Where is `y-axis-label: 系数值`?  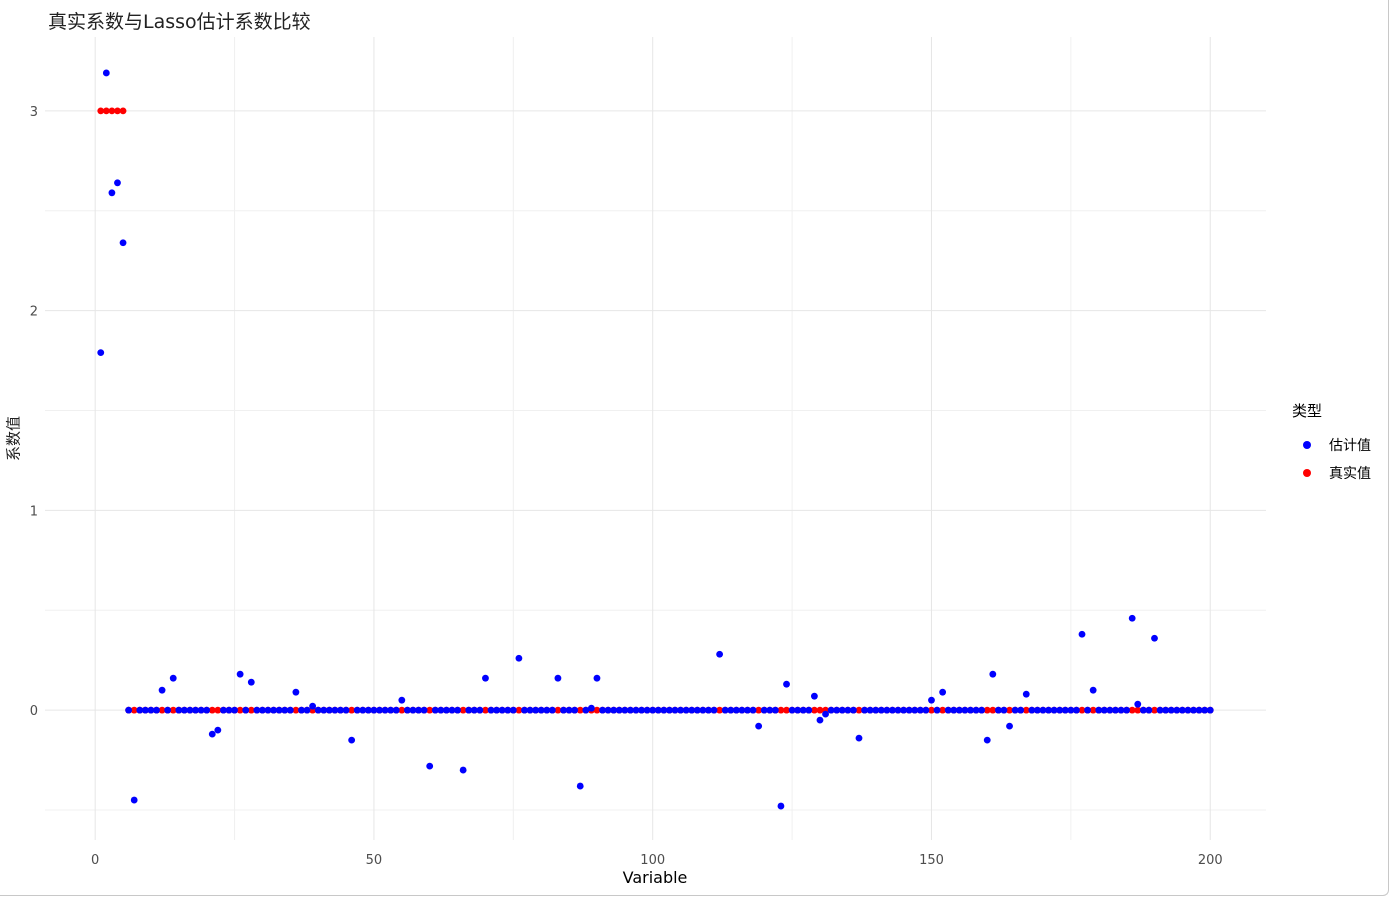 y-axis-label: 系数值 is located at coordinates (13, 439).